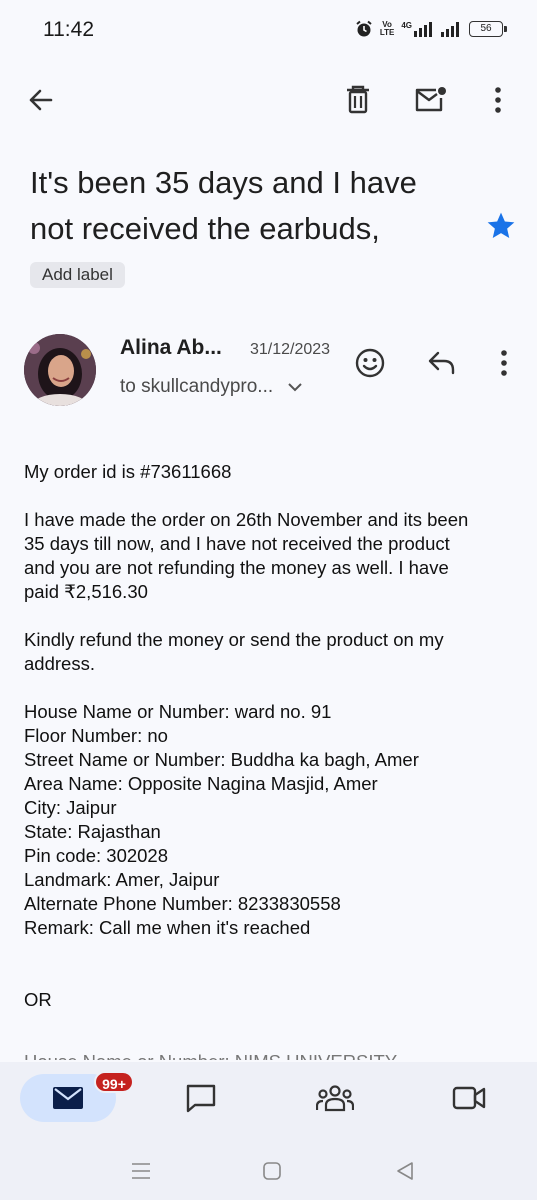  I want to click on mark-unread-icon, so click(430, 99).